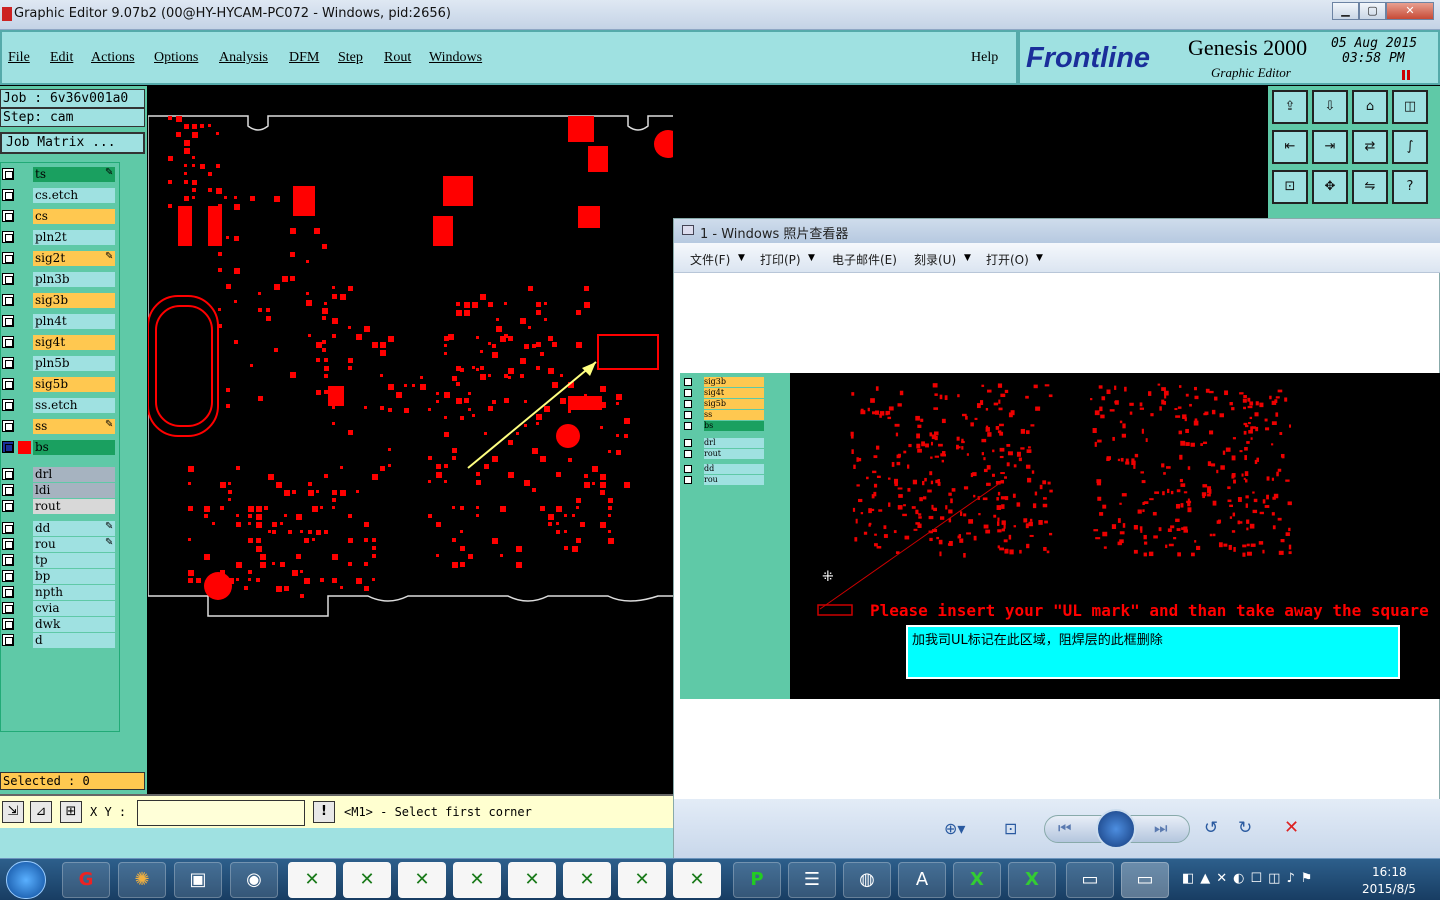  Describe the element at coordinates (74, 576) in the screenshot. I see `layer-name: bp` at that location.